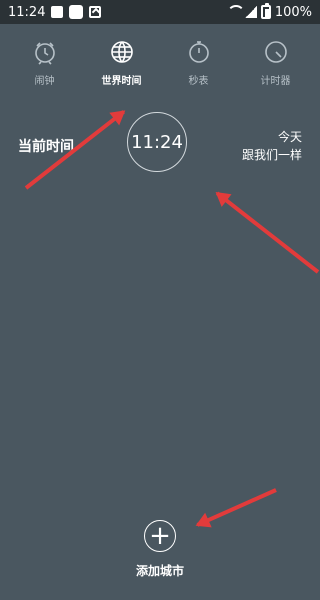 This screenshot has height=600, width=320. I want to click on status-bar: 11:24 100%, so click(160, 12).